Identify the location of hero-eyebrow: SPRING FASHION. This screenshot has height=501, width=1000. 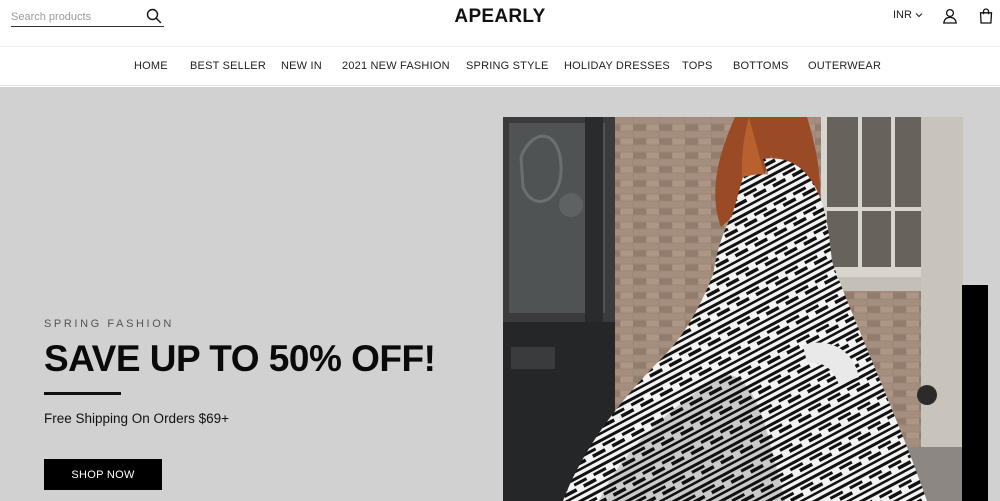
(109, 324).